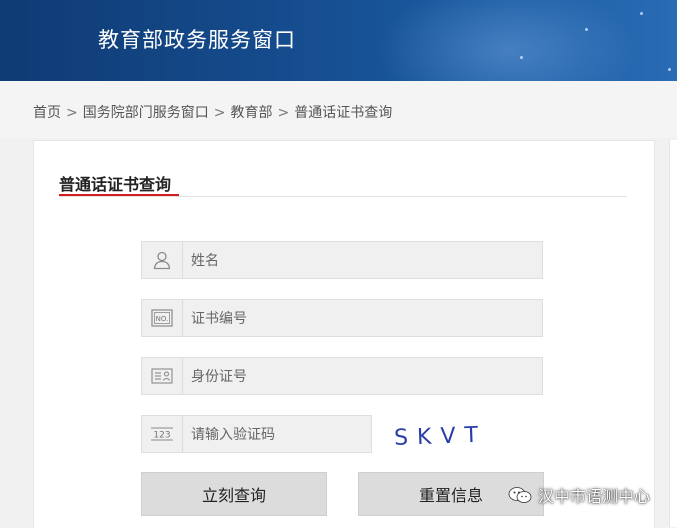 Image resolution: width=677 pixels, height=528 pixels. I want to click on name-field, so click(344, 260).